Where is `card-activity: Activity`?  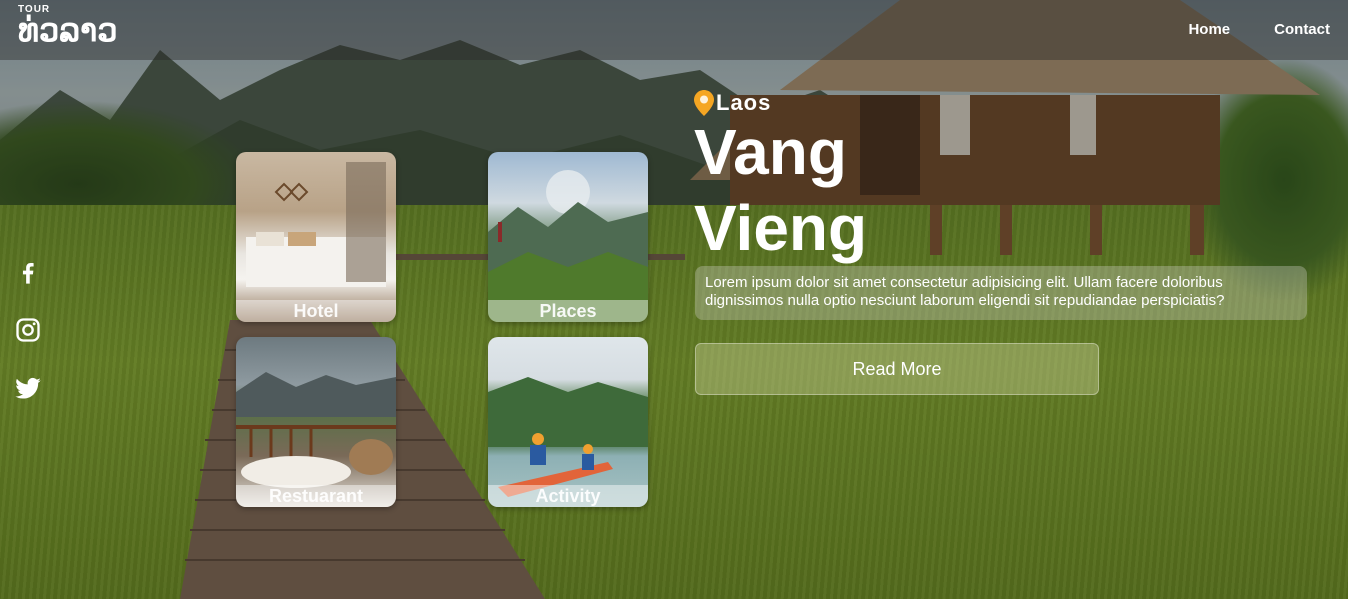 card-activity: Activity is located at coordinates (568, 422).